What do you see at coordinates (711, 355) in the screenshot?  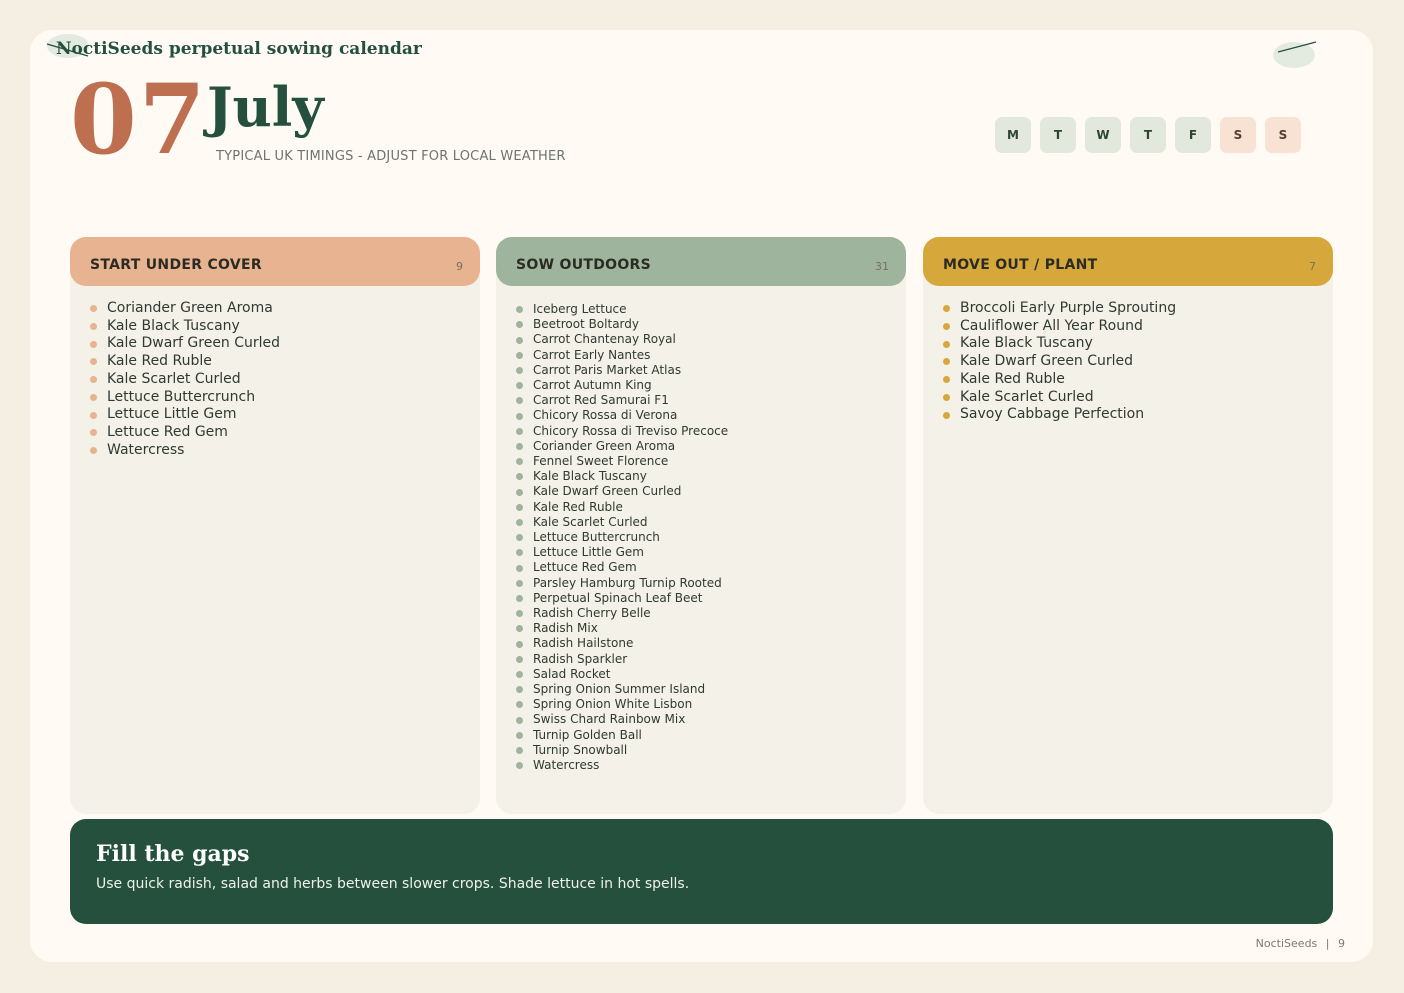 I see `list-item: Carrot Early Nantes` at bounding box center [711, 355].